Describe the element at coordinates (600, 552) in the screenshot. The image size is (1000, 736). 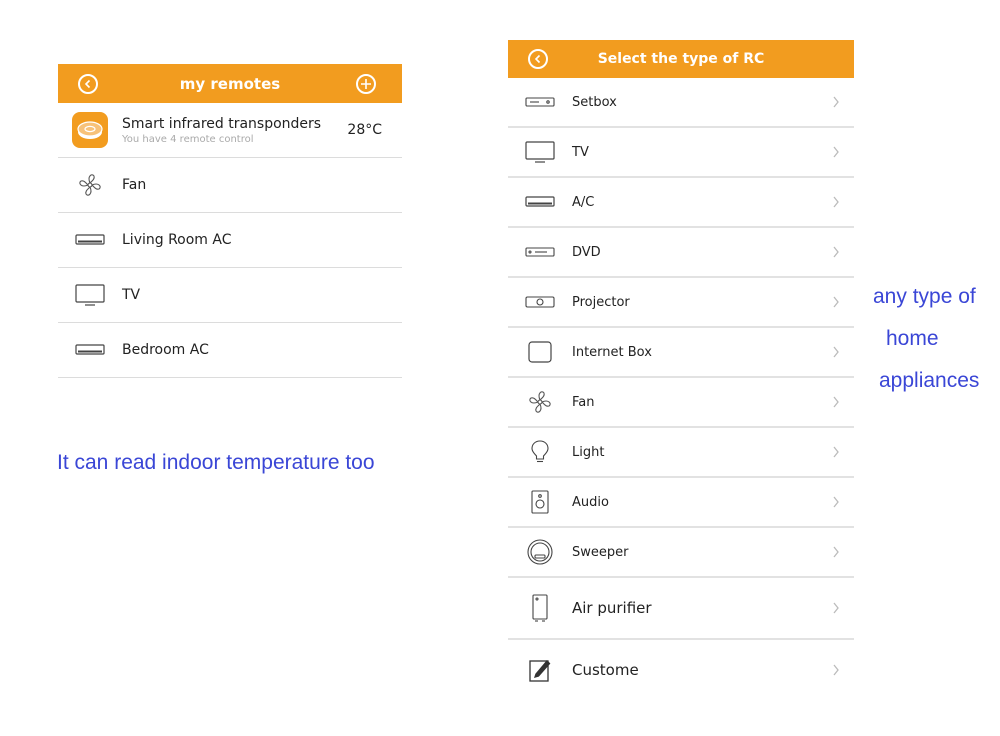
I see `rc-type-label: Sweeper` at that location.